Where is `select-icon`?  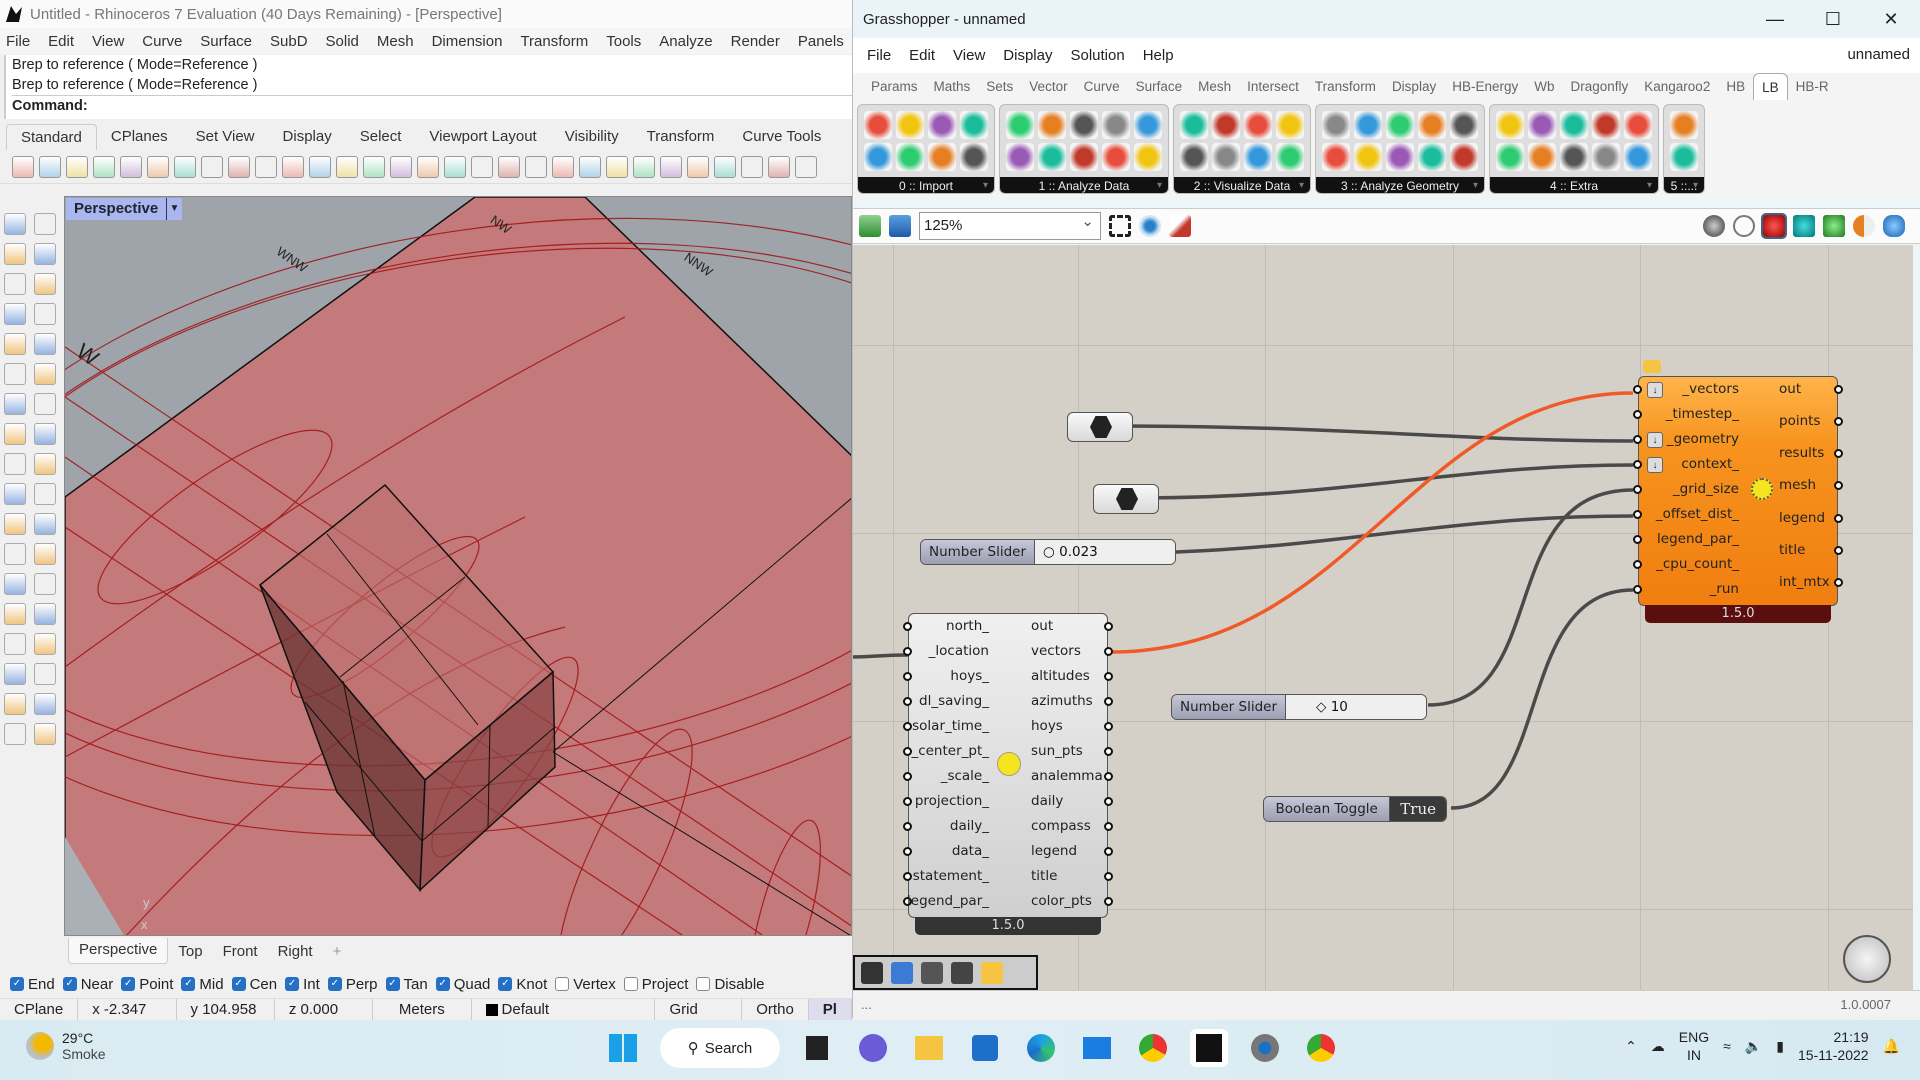 select-icon is located at coordinates (15, 224).